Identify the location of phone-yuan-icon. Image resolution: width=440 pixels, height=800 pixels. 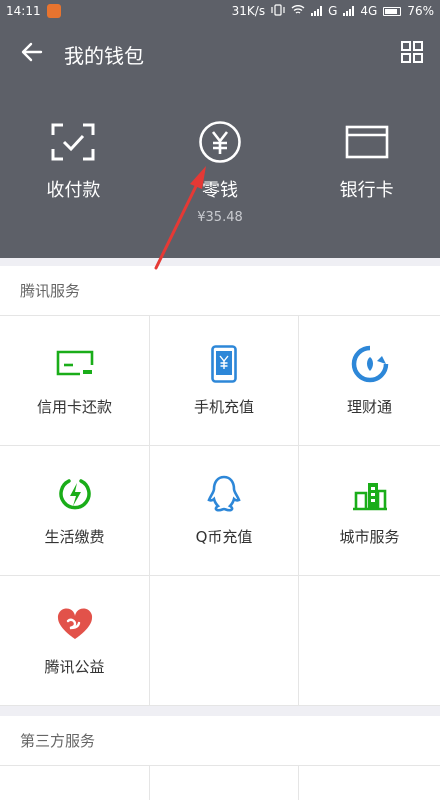
(224, 364).